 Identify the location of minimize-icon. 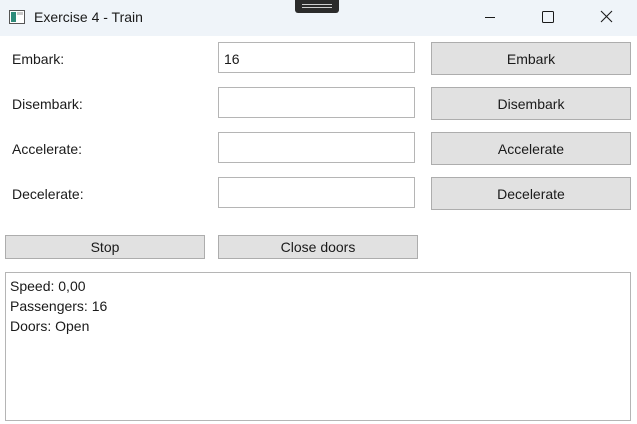
(490, 17).